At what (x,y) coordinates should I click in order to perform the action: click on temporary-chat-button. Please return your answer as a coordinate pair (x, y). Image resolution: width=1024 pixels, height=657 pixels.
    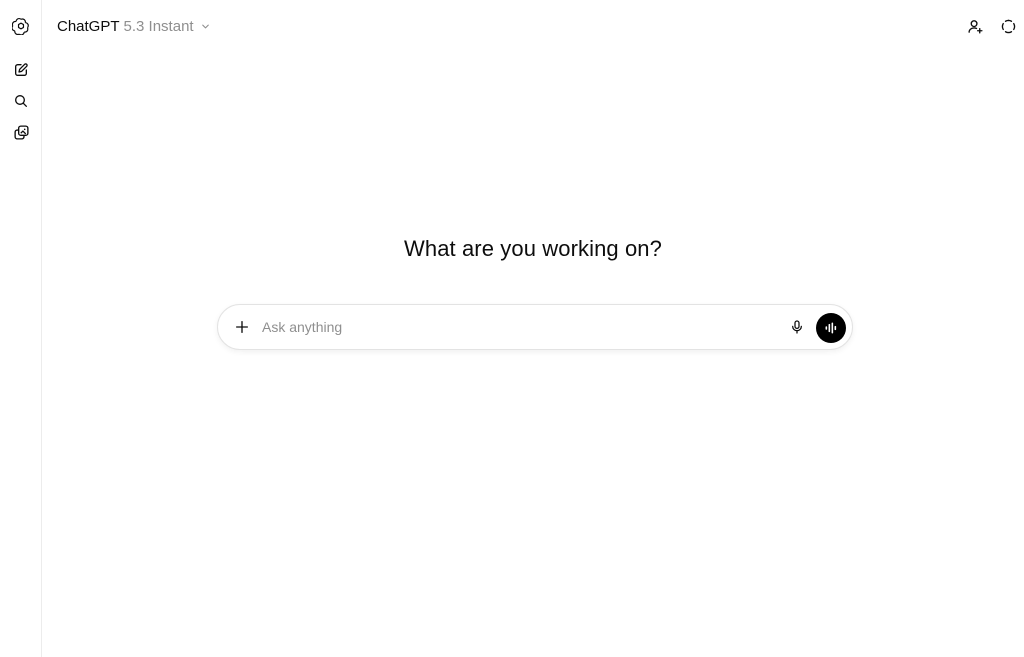
    Looking at the image, I should click on (1008, 26).